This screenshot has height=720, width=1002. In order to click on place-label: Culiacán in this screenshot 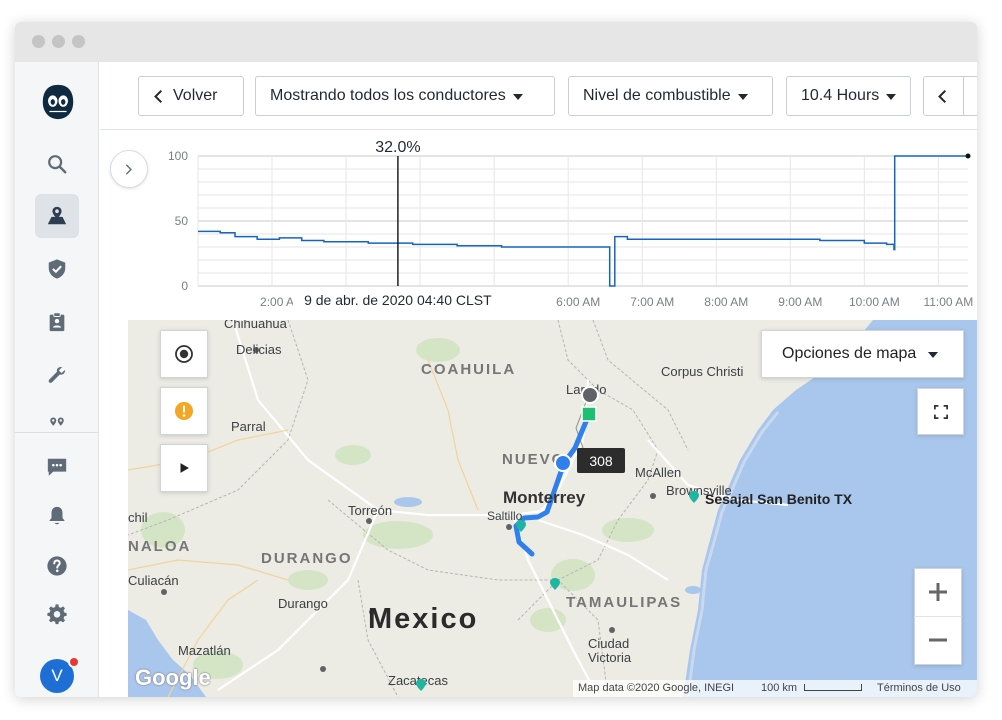, I will do `click(153, 580)`.